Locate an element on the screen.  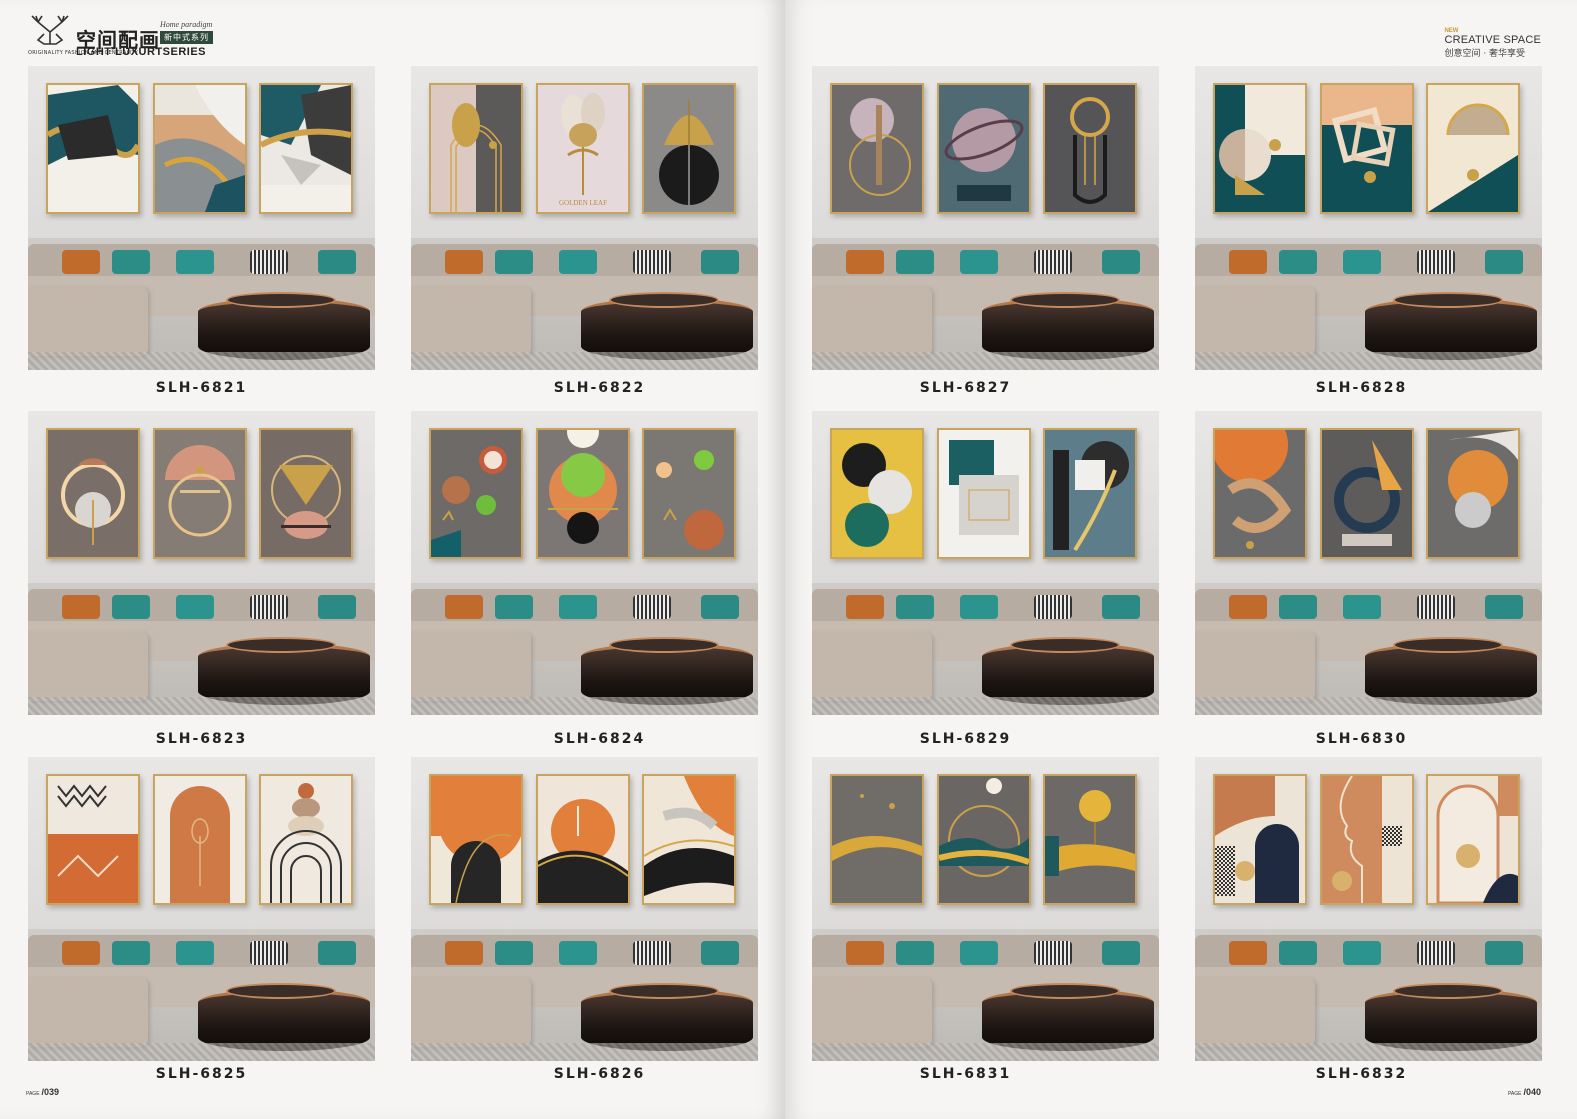
product-code: SLH-6826 is located at coordinates (599, 1074).